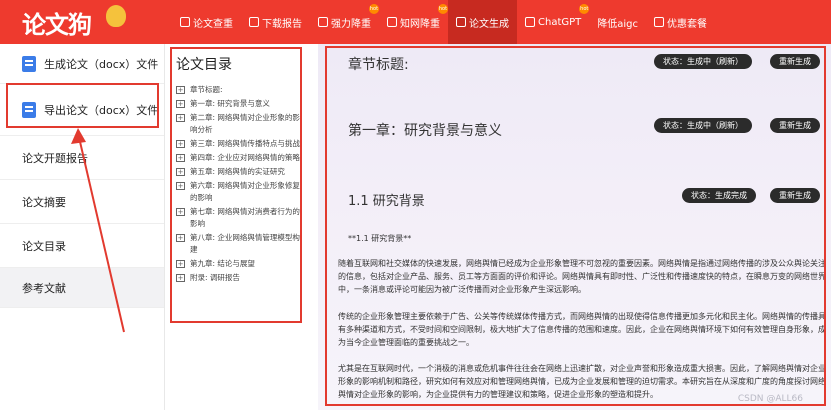 The image size is (831, 410). Describe the element at coordinates (185, 22) in the screenshot. I see `check-doc-icon` at that location.